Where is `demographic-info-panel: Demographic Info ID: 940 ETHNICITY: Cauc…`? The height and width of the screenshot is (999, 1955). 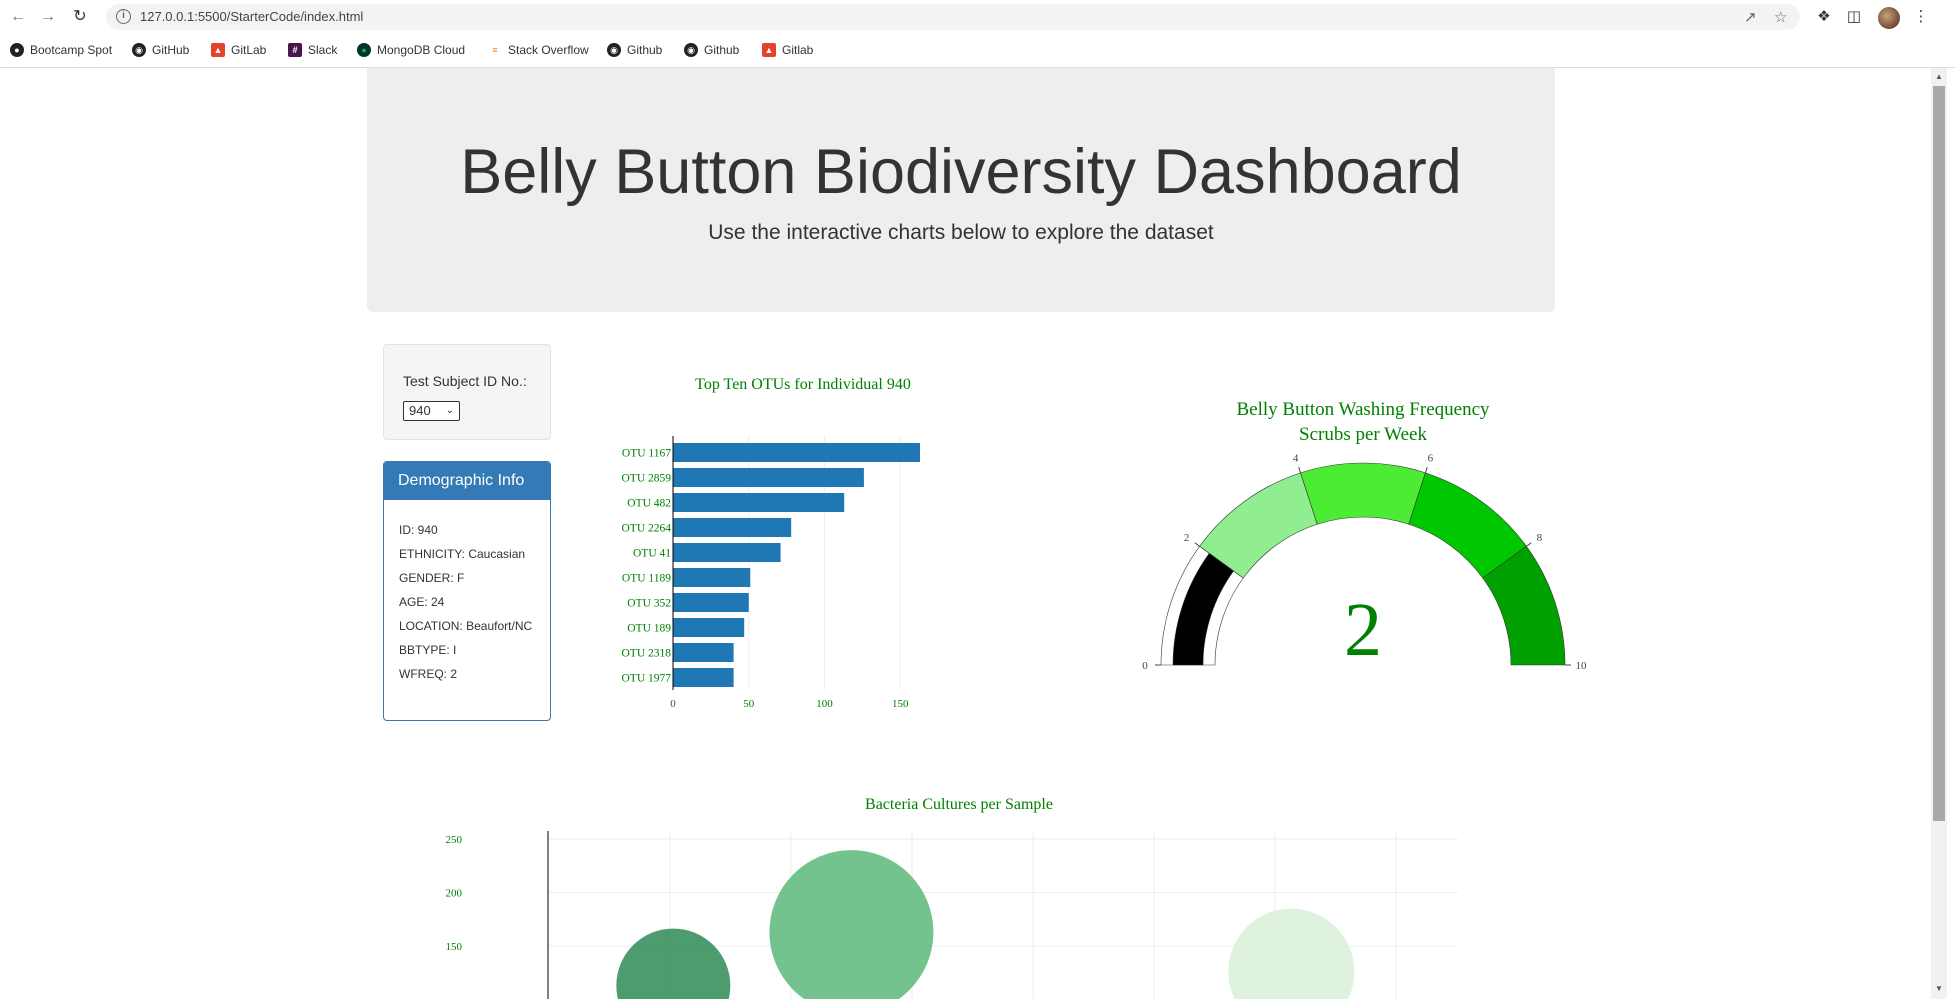 demographic-info-panel: Demographic Info ID: 940 ETHNICITY: Cauc… is located at coordinates (467, 591).